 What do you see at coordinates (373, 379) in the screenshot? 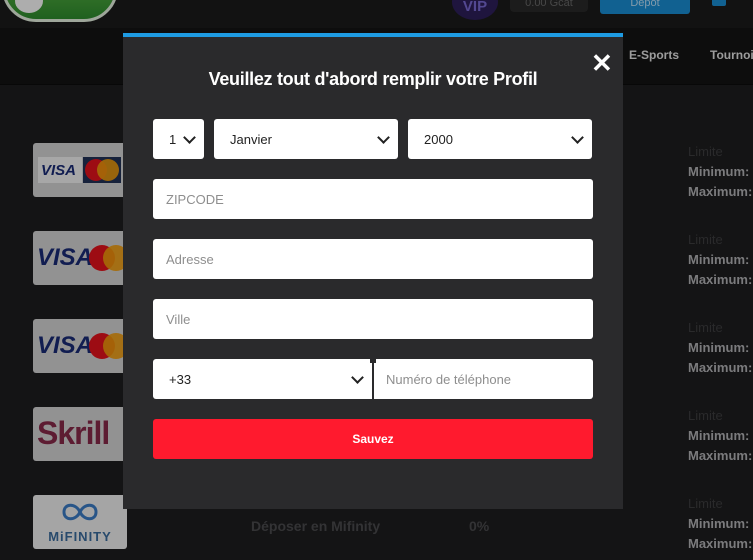
I see `phone-field: +33 Numéro de téléphone` at bounding box center [373, 379].